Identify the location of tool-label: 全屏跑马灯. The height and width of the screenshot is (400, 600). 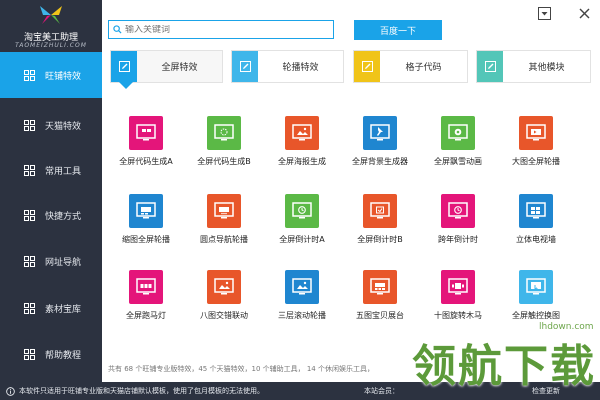
(146, 315).